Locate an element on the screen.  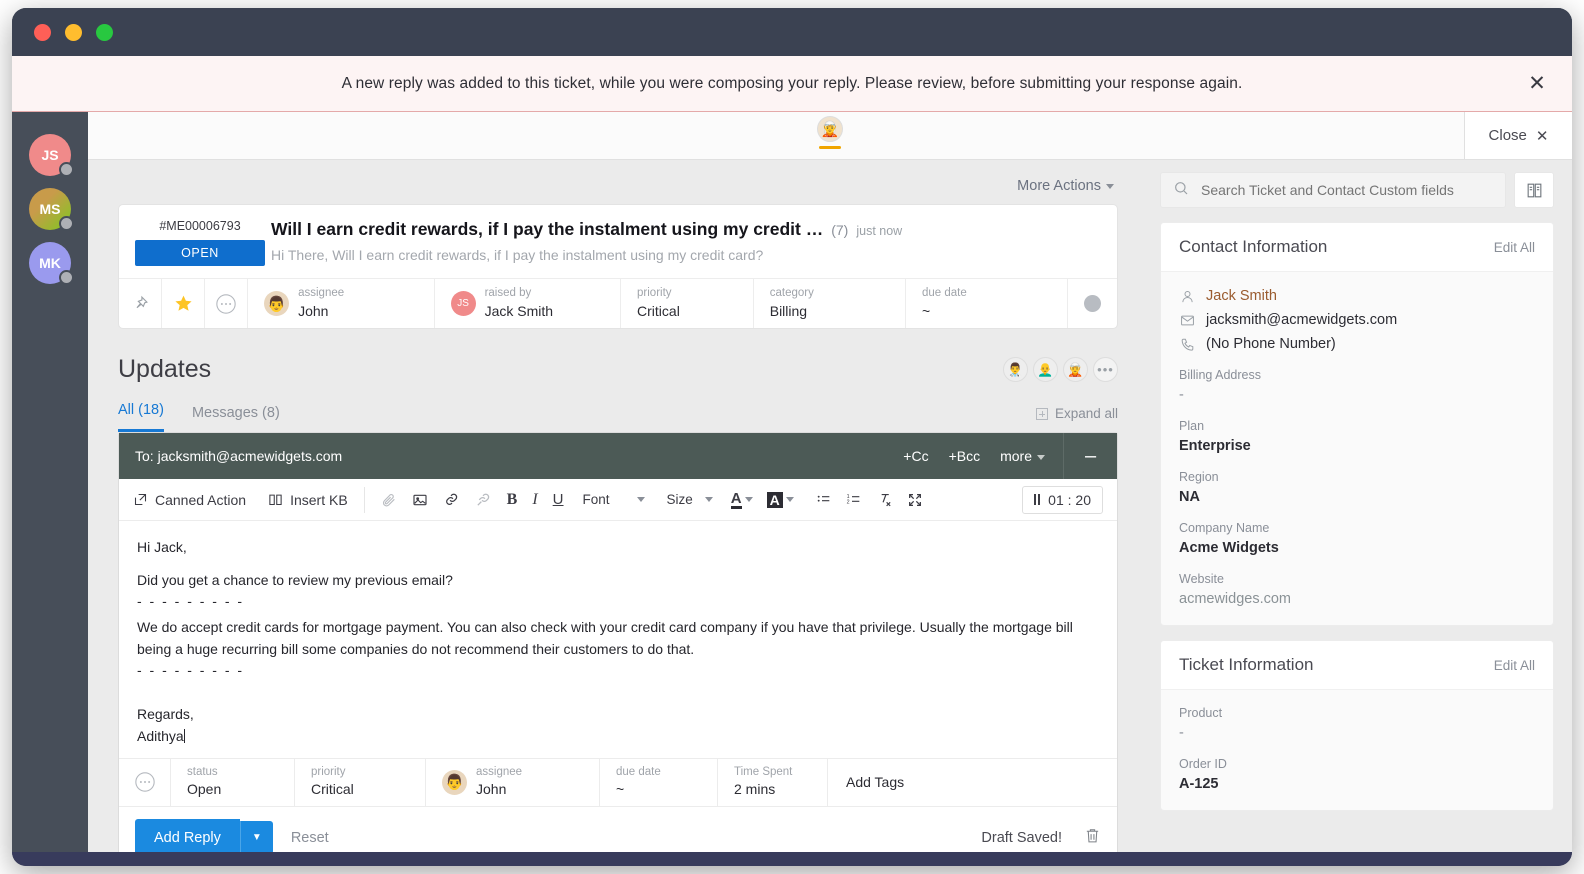
prop-label: assignee is located at coordinates (499, 771).